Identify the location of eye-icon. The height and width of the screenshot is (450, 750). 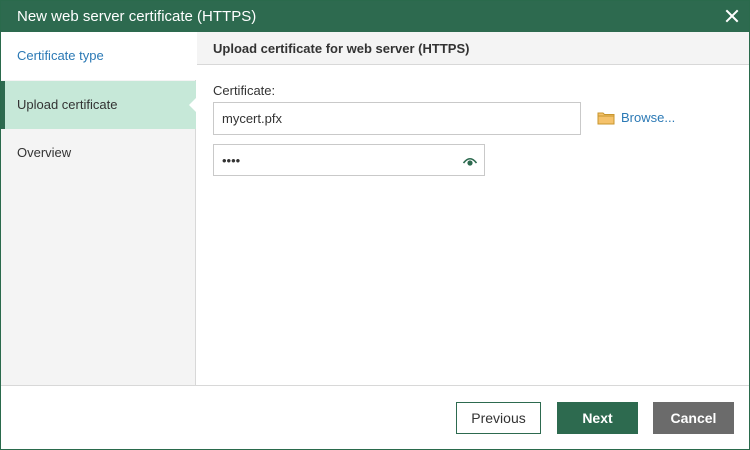
(470, 161).